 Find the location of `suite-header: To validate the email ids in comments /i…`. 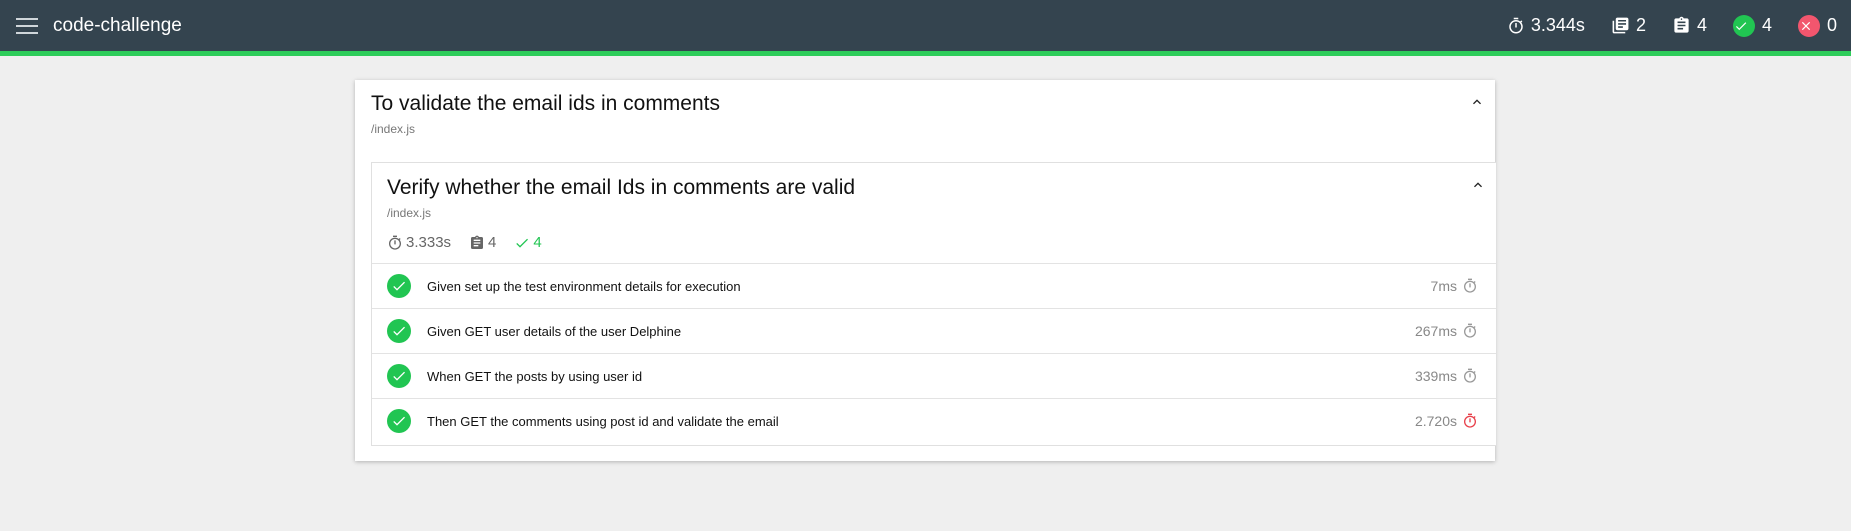

suite-header: To validate the email ids in comments /i… is located at coordinates (925, 114).